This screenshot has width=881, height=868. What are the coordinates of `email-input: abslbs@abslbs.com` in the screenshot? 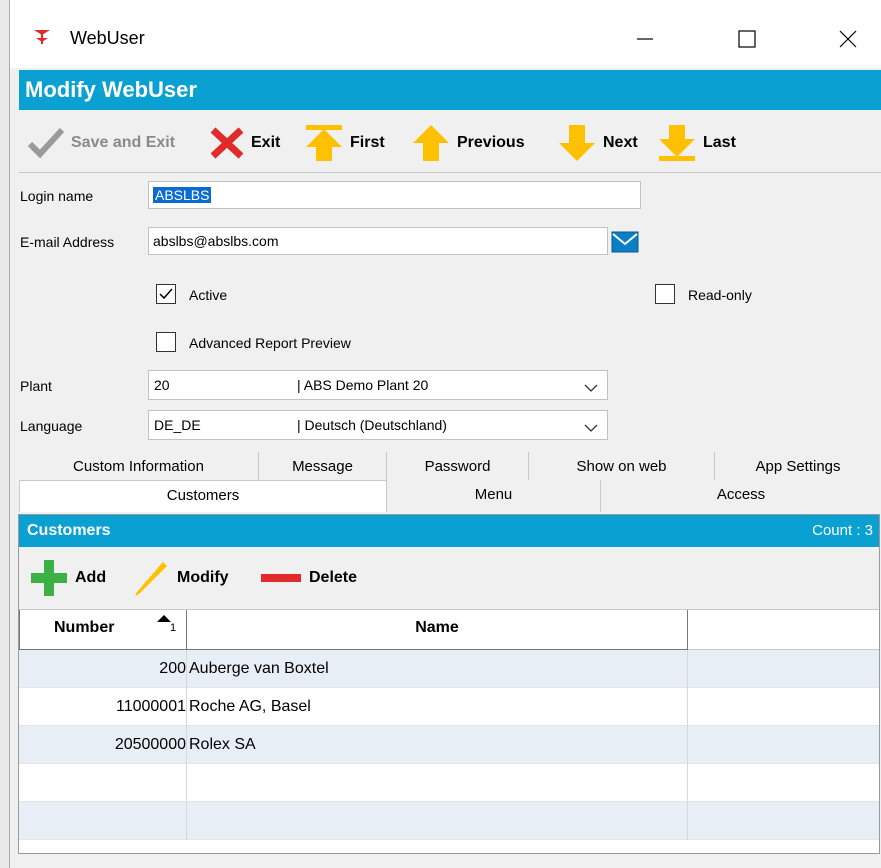 It's located at (378, 241).